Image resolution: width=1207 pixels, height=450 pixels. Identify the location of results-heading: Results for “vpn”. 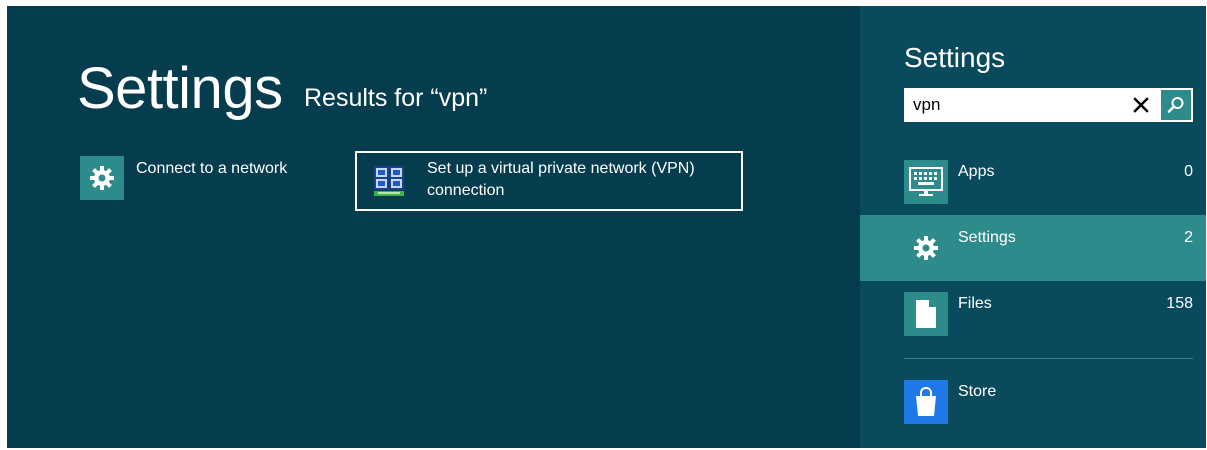
(396, 98).